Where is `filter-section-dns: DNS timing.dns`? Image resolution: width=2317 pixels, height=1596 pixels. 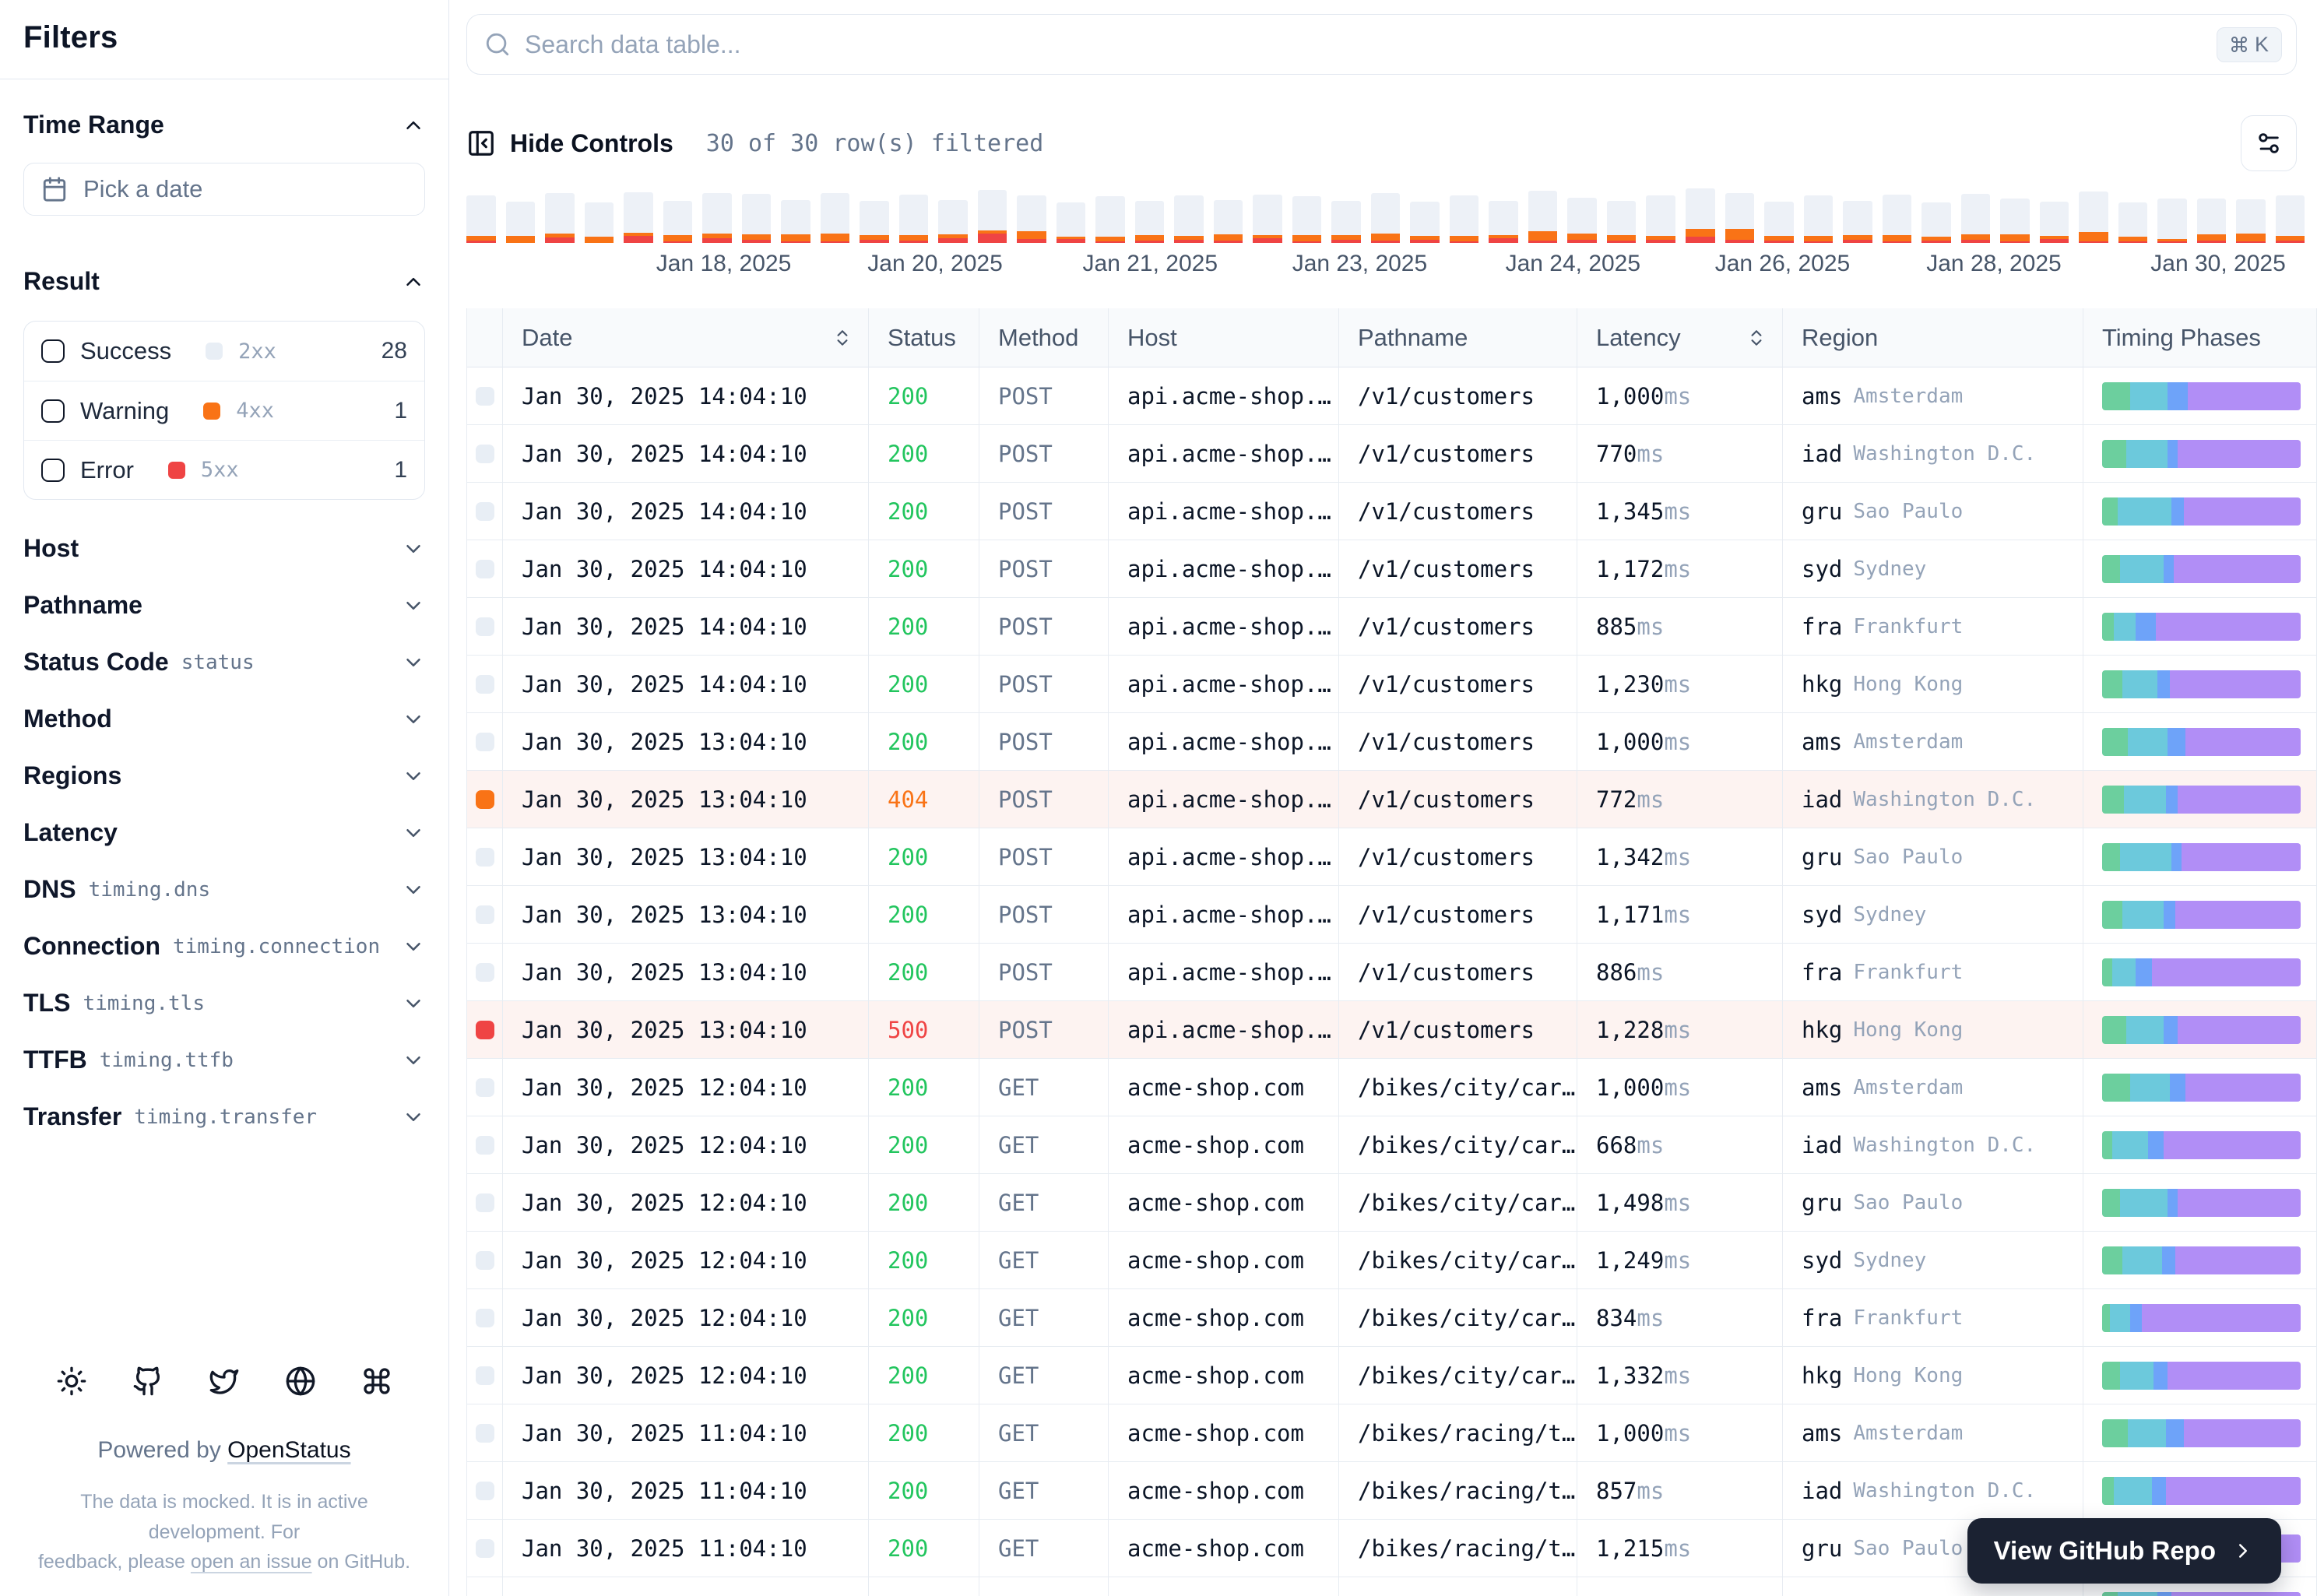 filter-section-dns: DNS timing.dns is located at coordinates (224, 889).